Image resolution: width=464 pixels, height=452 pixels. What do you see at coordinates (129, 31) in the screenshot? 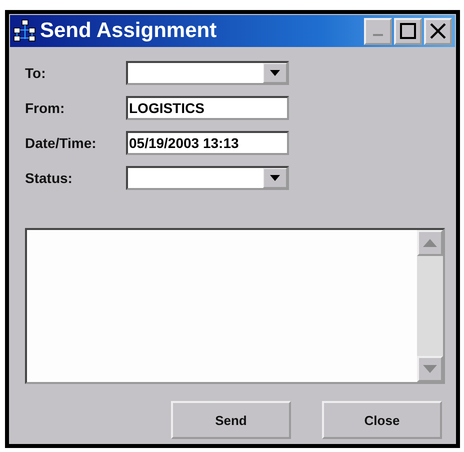
I see `window-title: Send Assignment` at bounding box center [129, 31].